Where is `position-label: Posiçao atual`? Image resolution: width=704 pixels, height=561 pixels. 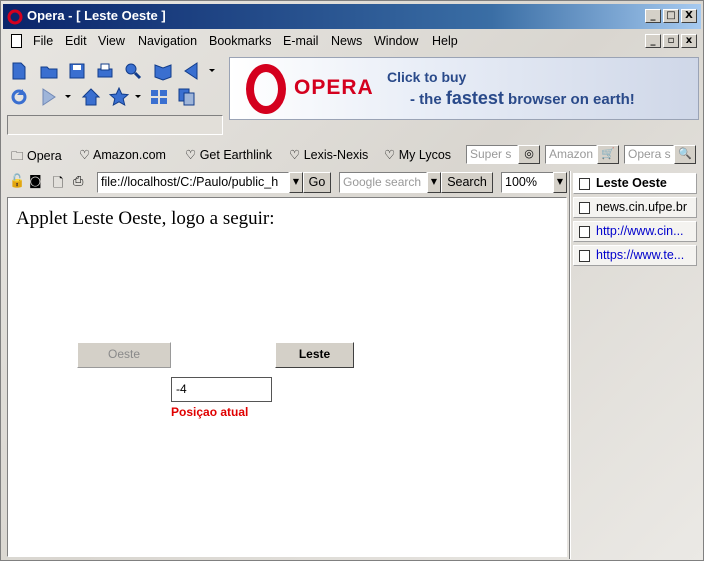 position-label: Posiçao atual is located at coordinates (210, 412).